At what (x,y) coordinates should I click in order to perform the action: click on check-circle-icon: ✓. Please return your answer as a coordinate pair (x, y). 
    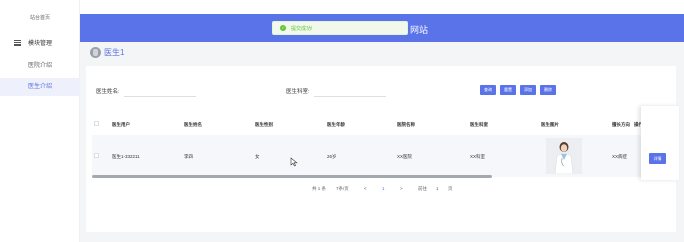
    Looking at the image, I should click on (283, 28).